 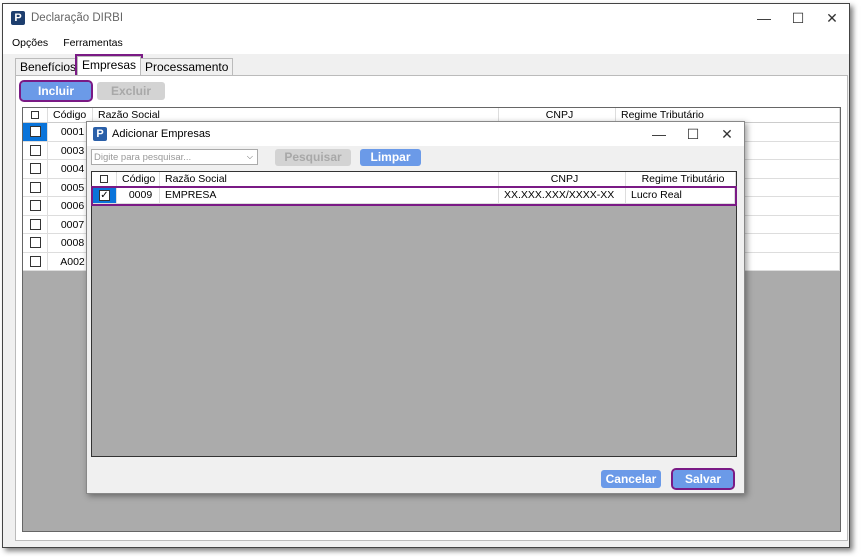 What do you see at coordinates (35, 115) in the screenshot?
I see `select-all-checkbox` at bounding box center [35, 115].